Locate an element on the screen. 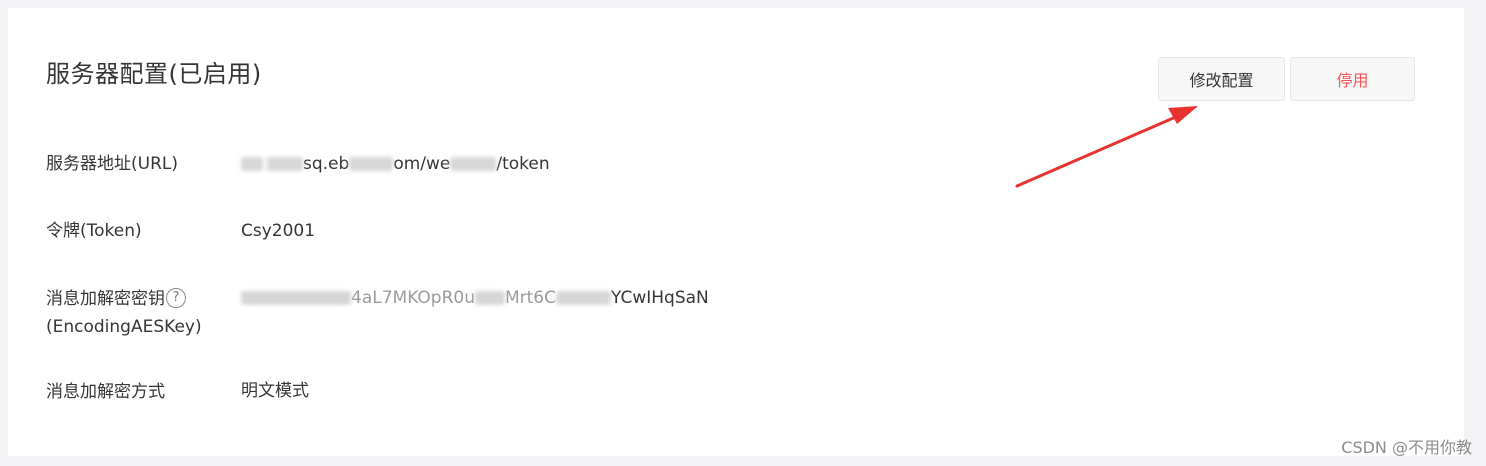 The width and height of the screenshot is (1486, 466). aes-key-value: 4aL7MKOpR0u Mrt6C YCwIHqSaN is located at coordinates (475, 298).